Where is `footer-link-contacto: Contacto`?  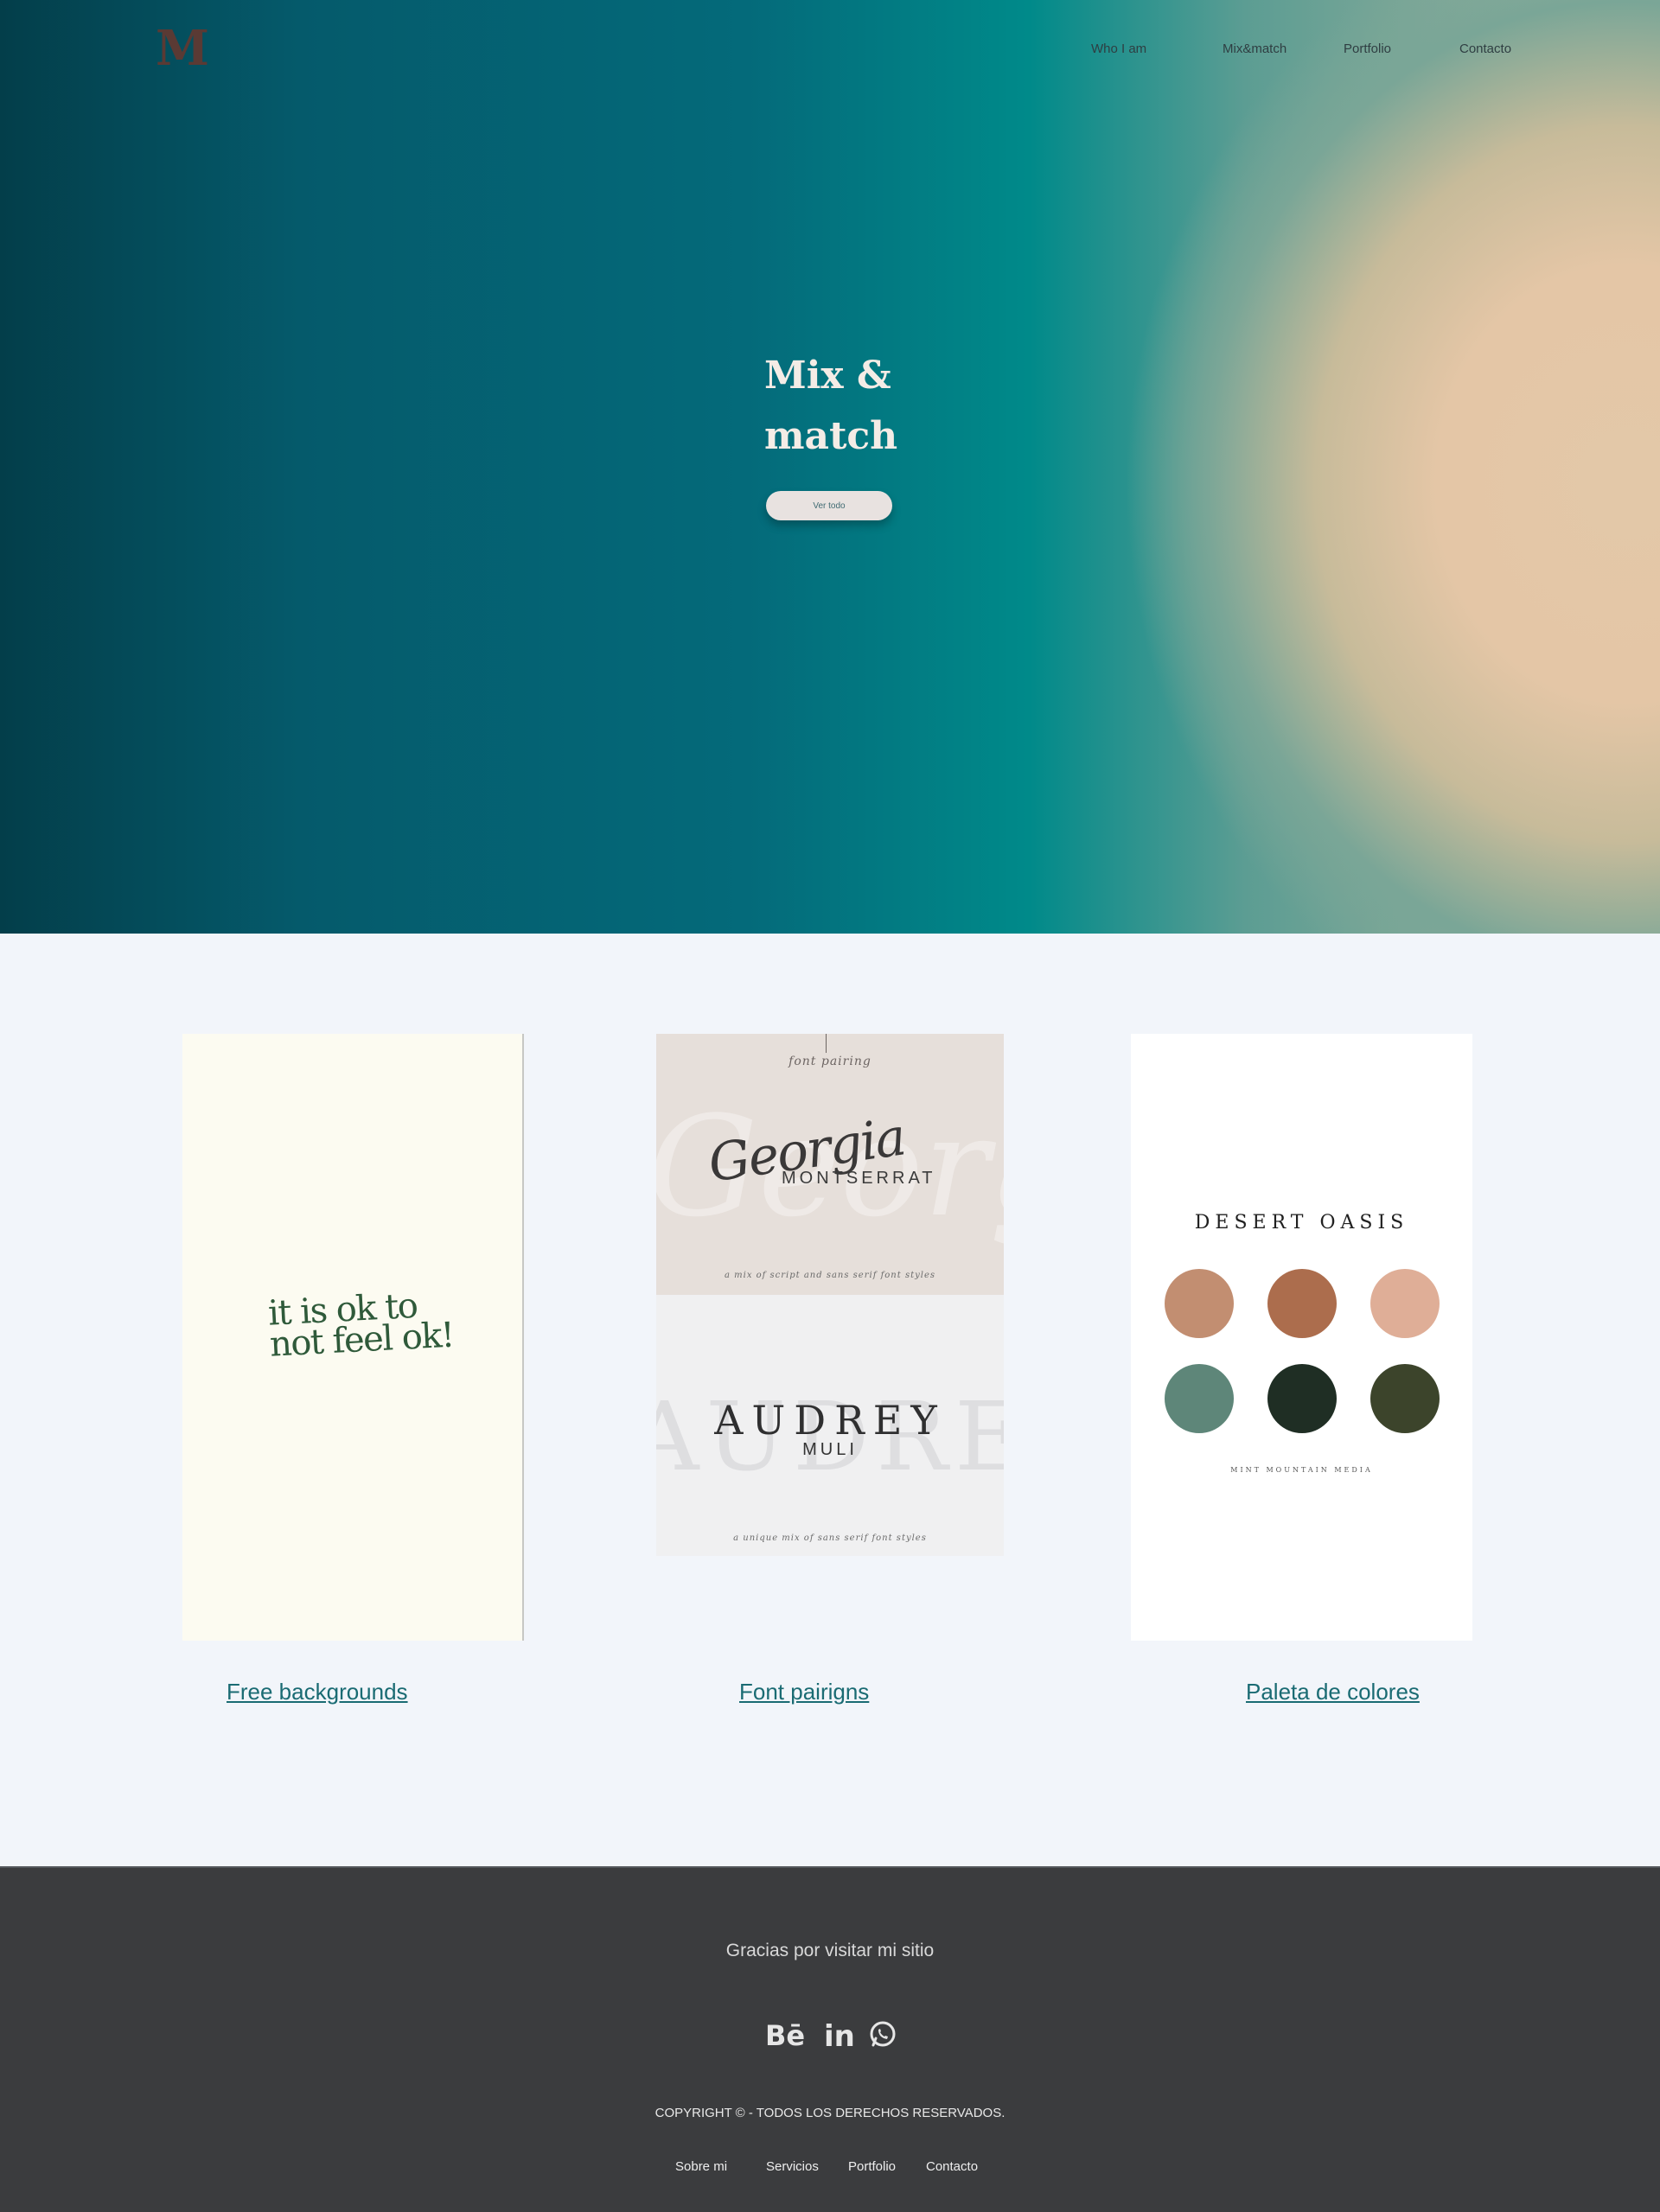
footer-link-contacto: Contacto is located at coordinates (952, 2166).